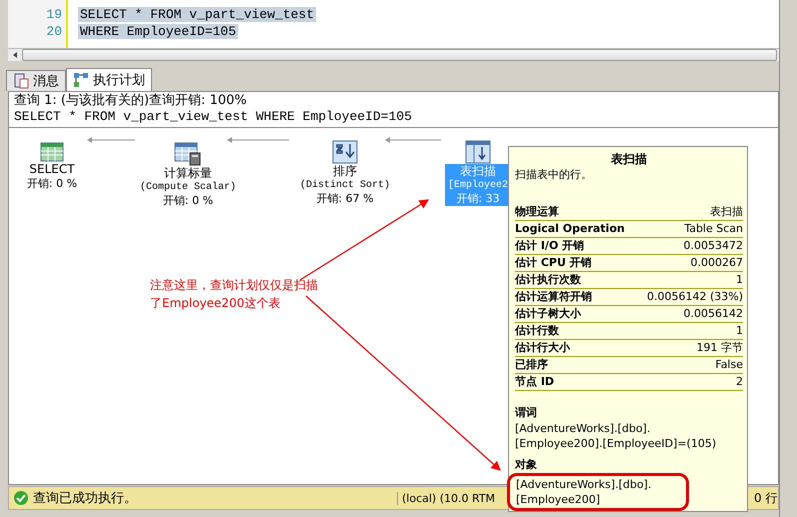  Describe the element at coordinates (109, 79) in the screenshot. I see `tab: 执行计划` at that location.